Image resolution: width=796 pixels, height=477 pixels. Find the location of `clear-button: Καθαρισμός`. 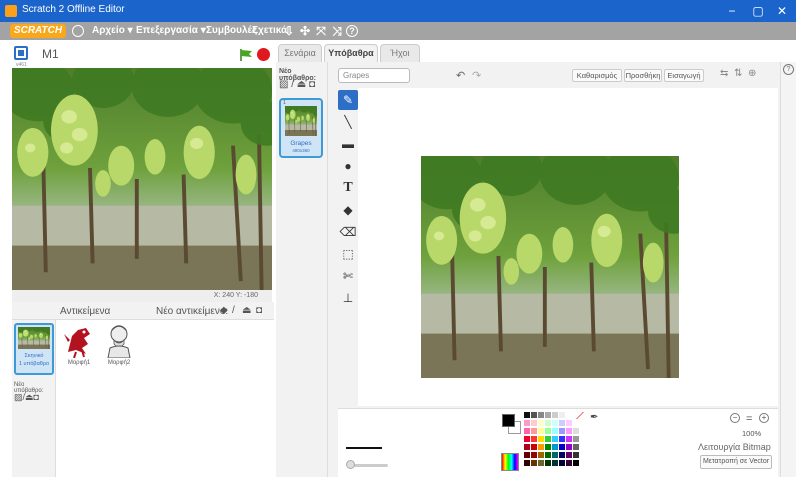

clear-button: Καθαρισμός is located at coordinates (597, 75).